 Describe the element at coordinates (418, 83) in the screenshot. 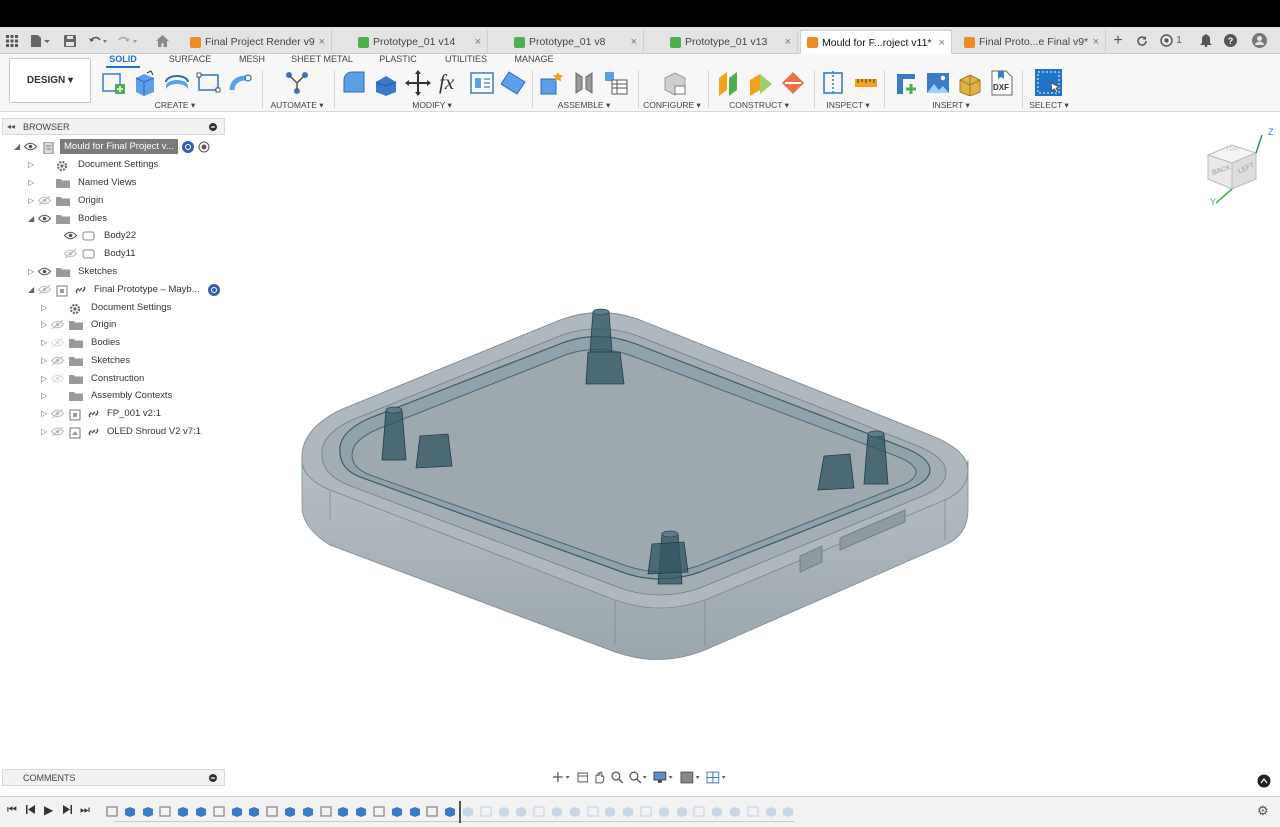

I see `move-copy-icon` at that location.